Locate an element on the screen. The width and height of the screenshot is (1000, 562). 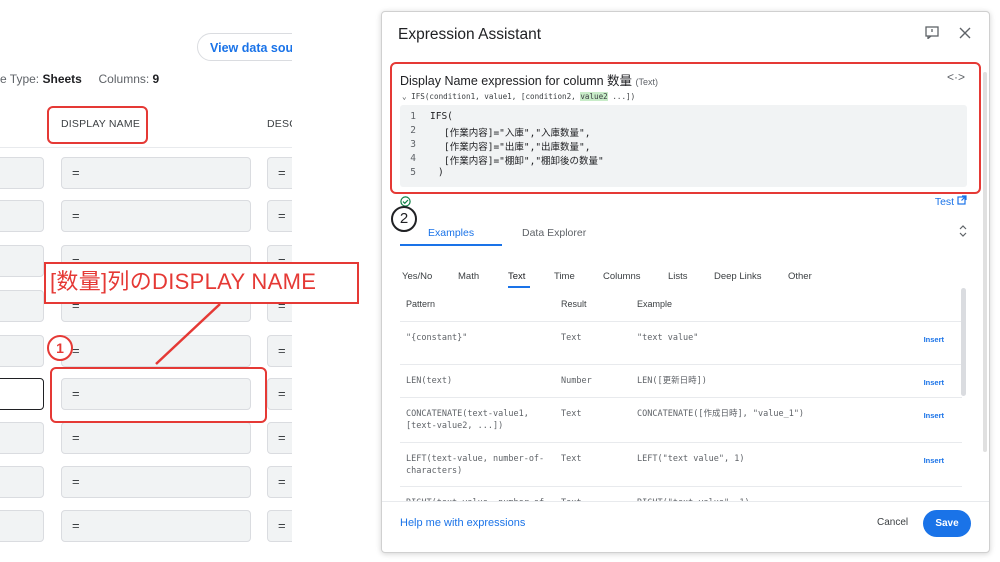
external-link-icon is located at coordinates (962, 200).